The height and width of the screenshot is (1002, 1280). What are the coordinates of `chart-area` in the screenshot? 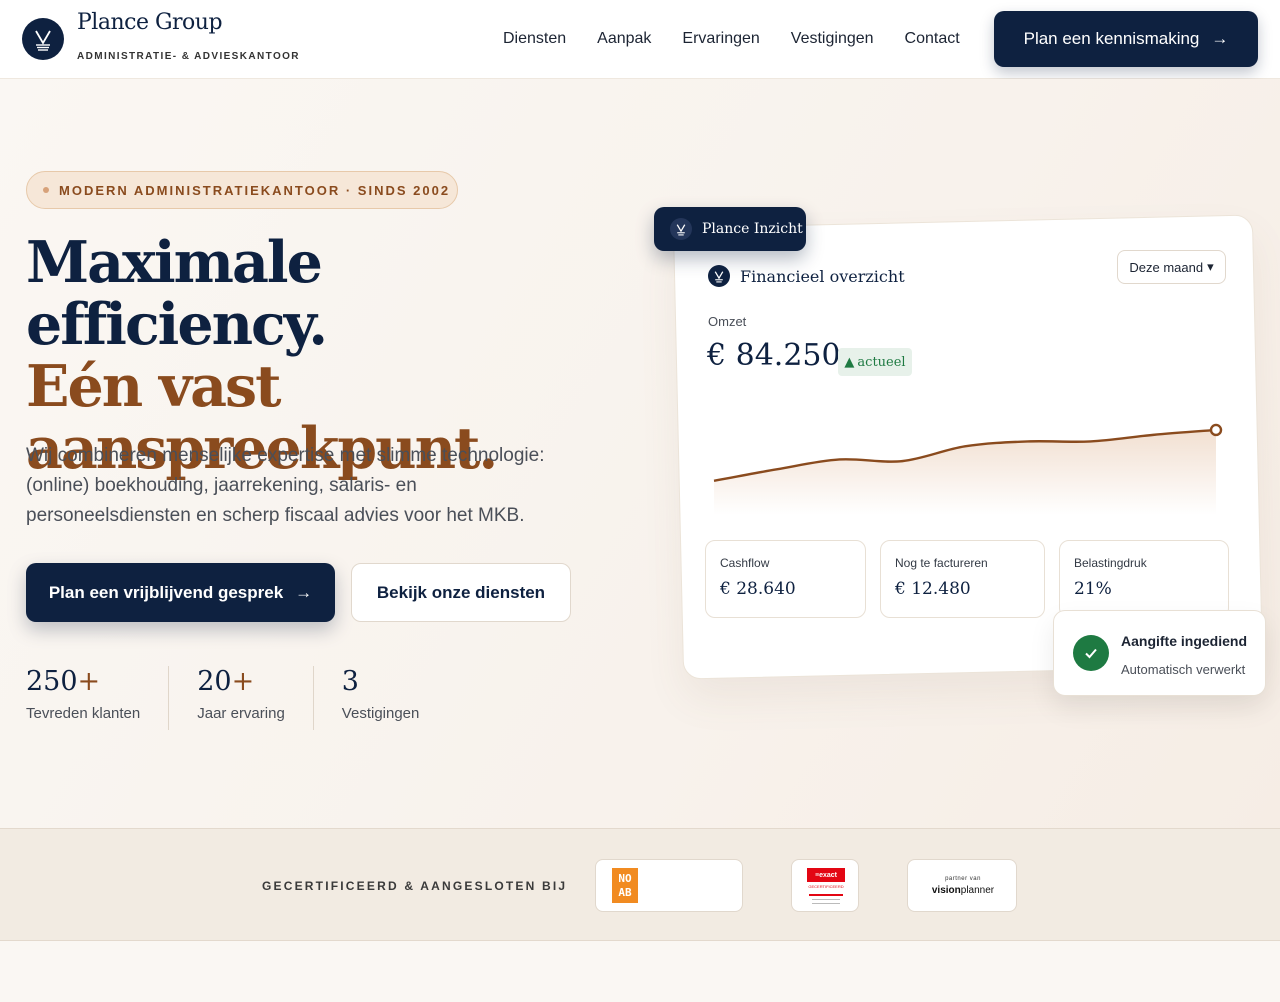 It's located at (965, 472).